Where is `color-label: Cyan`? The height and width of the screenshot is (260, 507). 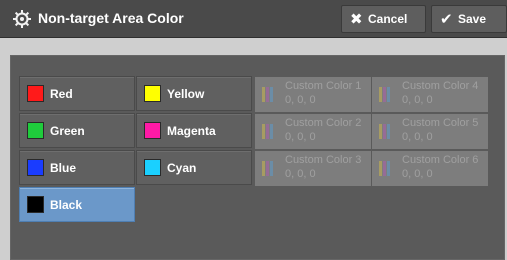 color-label: Cyan is located at coordinates (182, 168).